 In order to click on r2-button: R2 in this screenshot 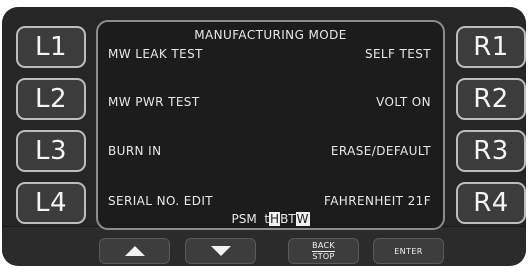, I will do `click(491, 99)`.